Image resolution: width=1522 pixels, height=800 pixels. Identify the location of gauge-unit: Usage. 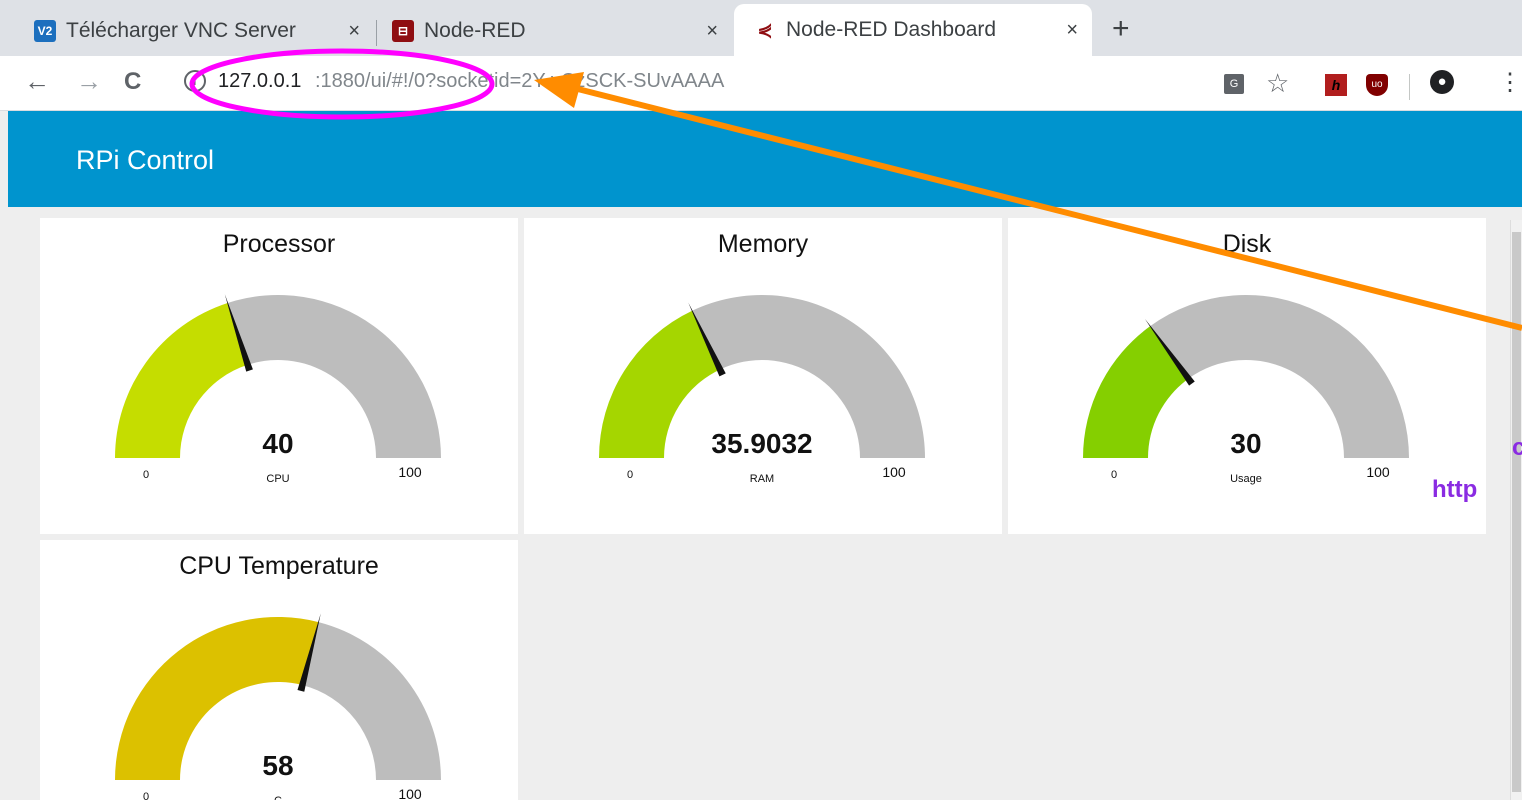
(1246, 479).